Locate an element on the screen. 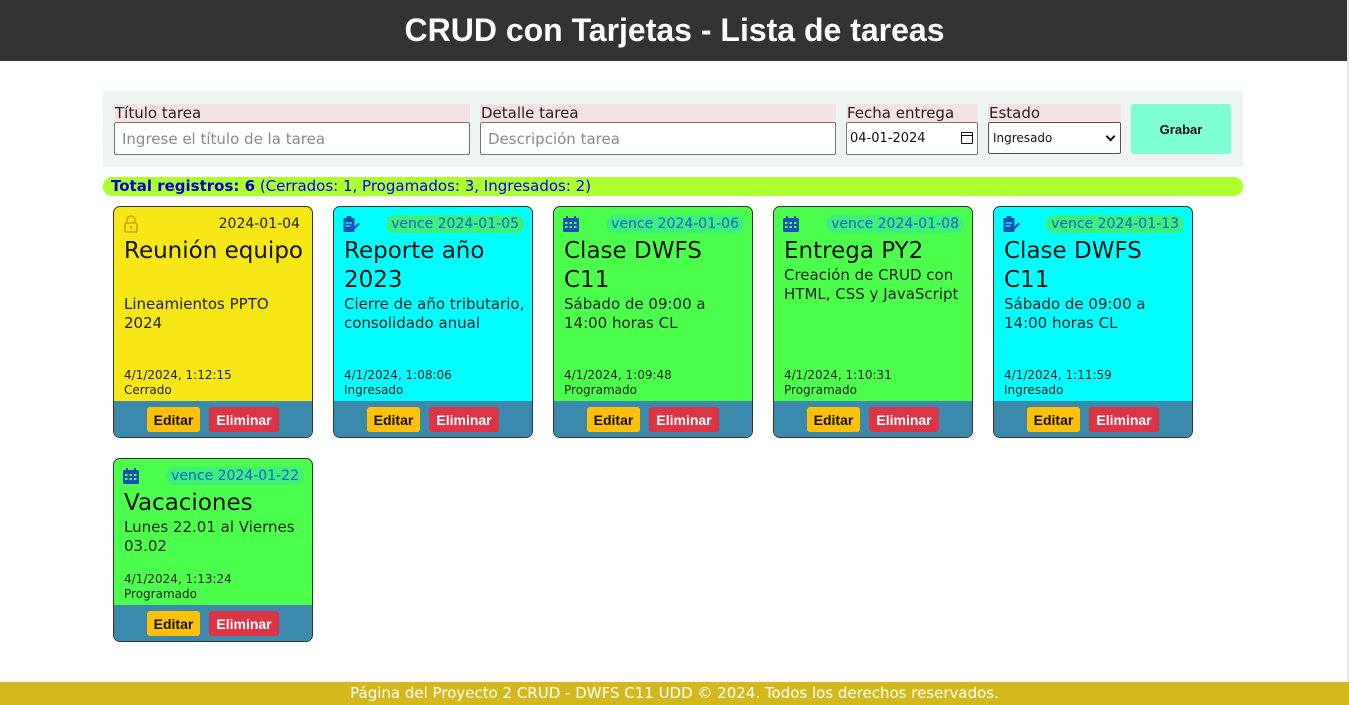  chevron-down-icon is located at coordinates (1110, 136).